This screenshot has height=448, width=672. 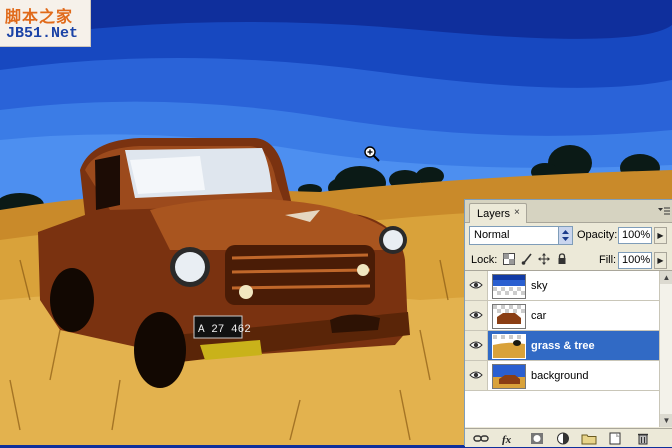 I want to click on layer-thumbnail-sky, so click(x=509, y=286).